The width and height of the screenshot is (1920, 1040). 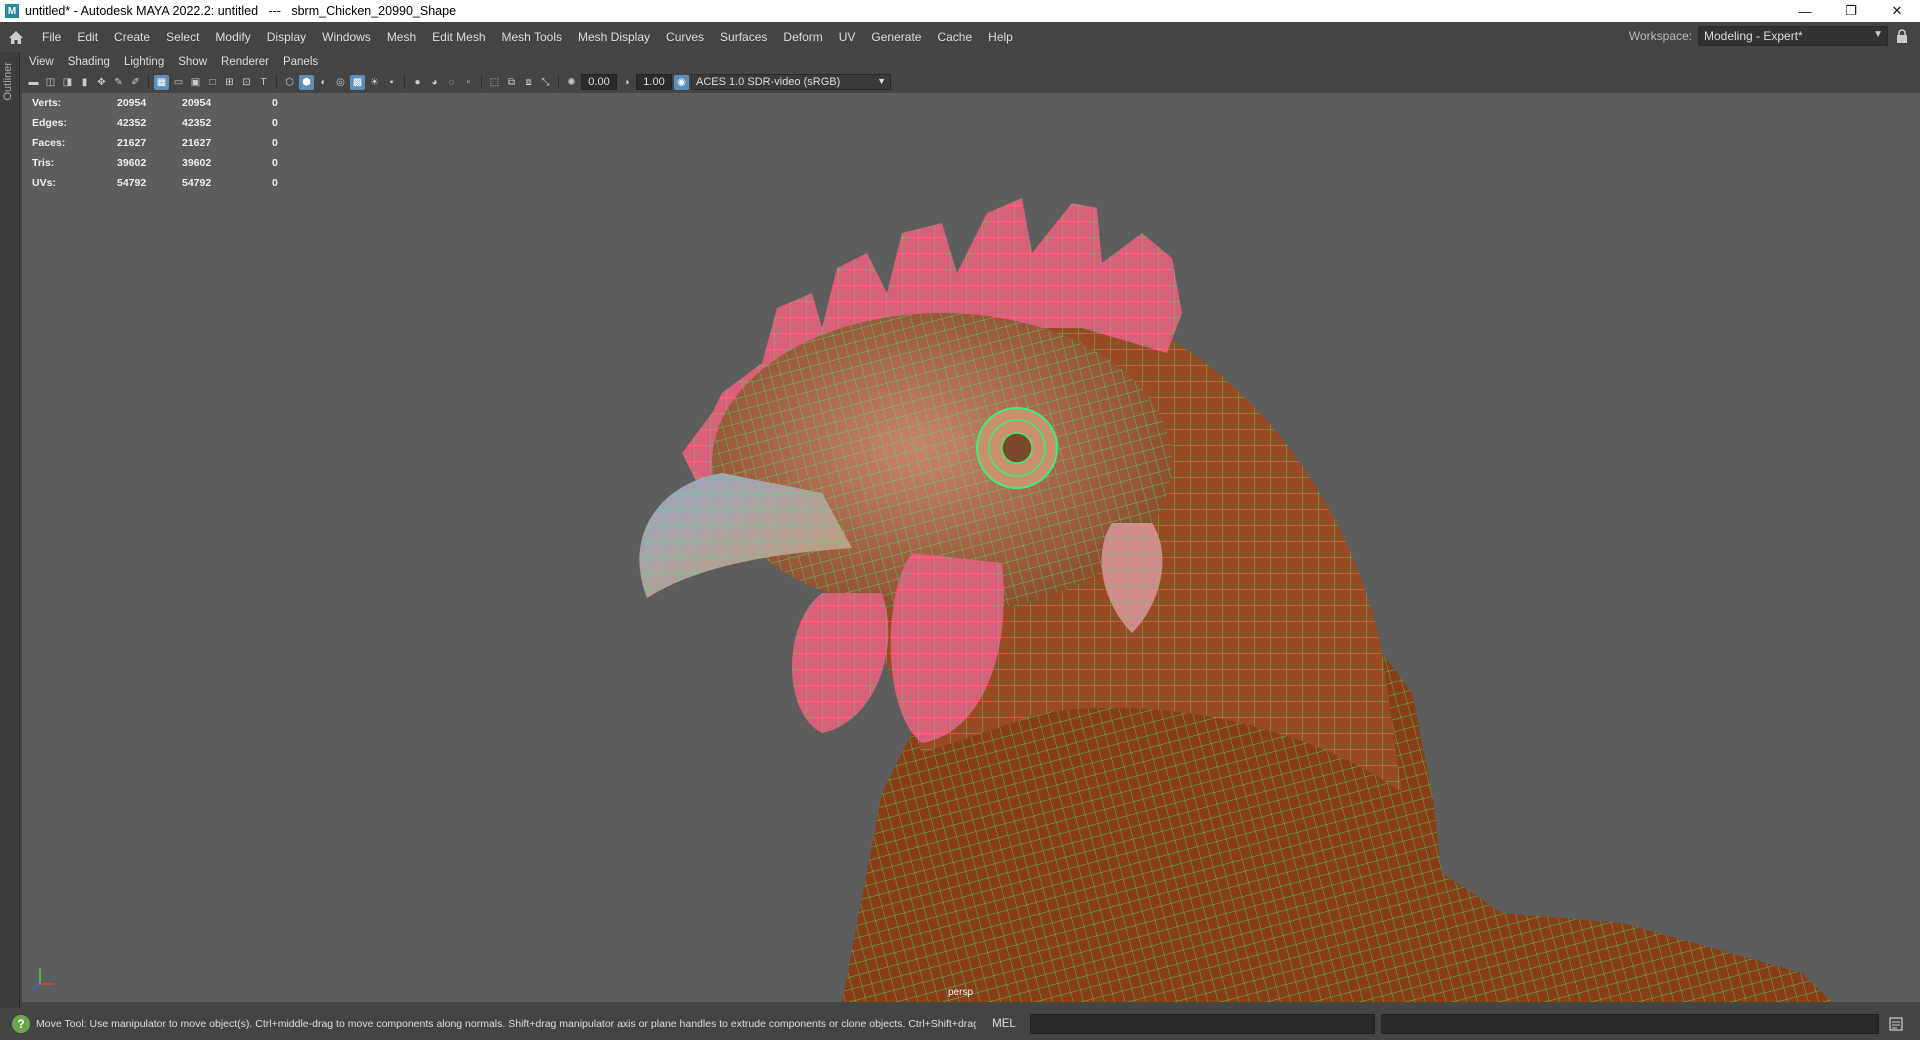 I want to click on menu-curves: Curves, so click(x=685, y=37).